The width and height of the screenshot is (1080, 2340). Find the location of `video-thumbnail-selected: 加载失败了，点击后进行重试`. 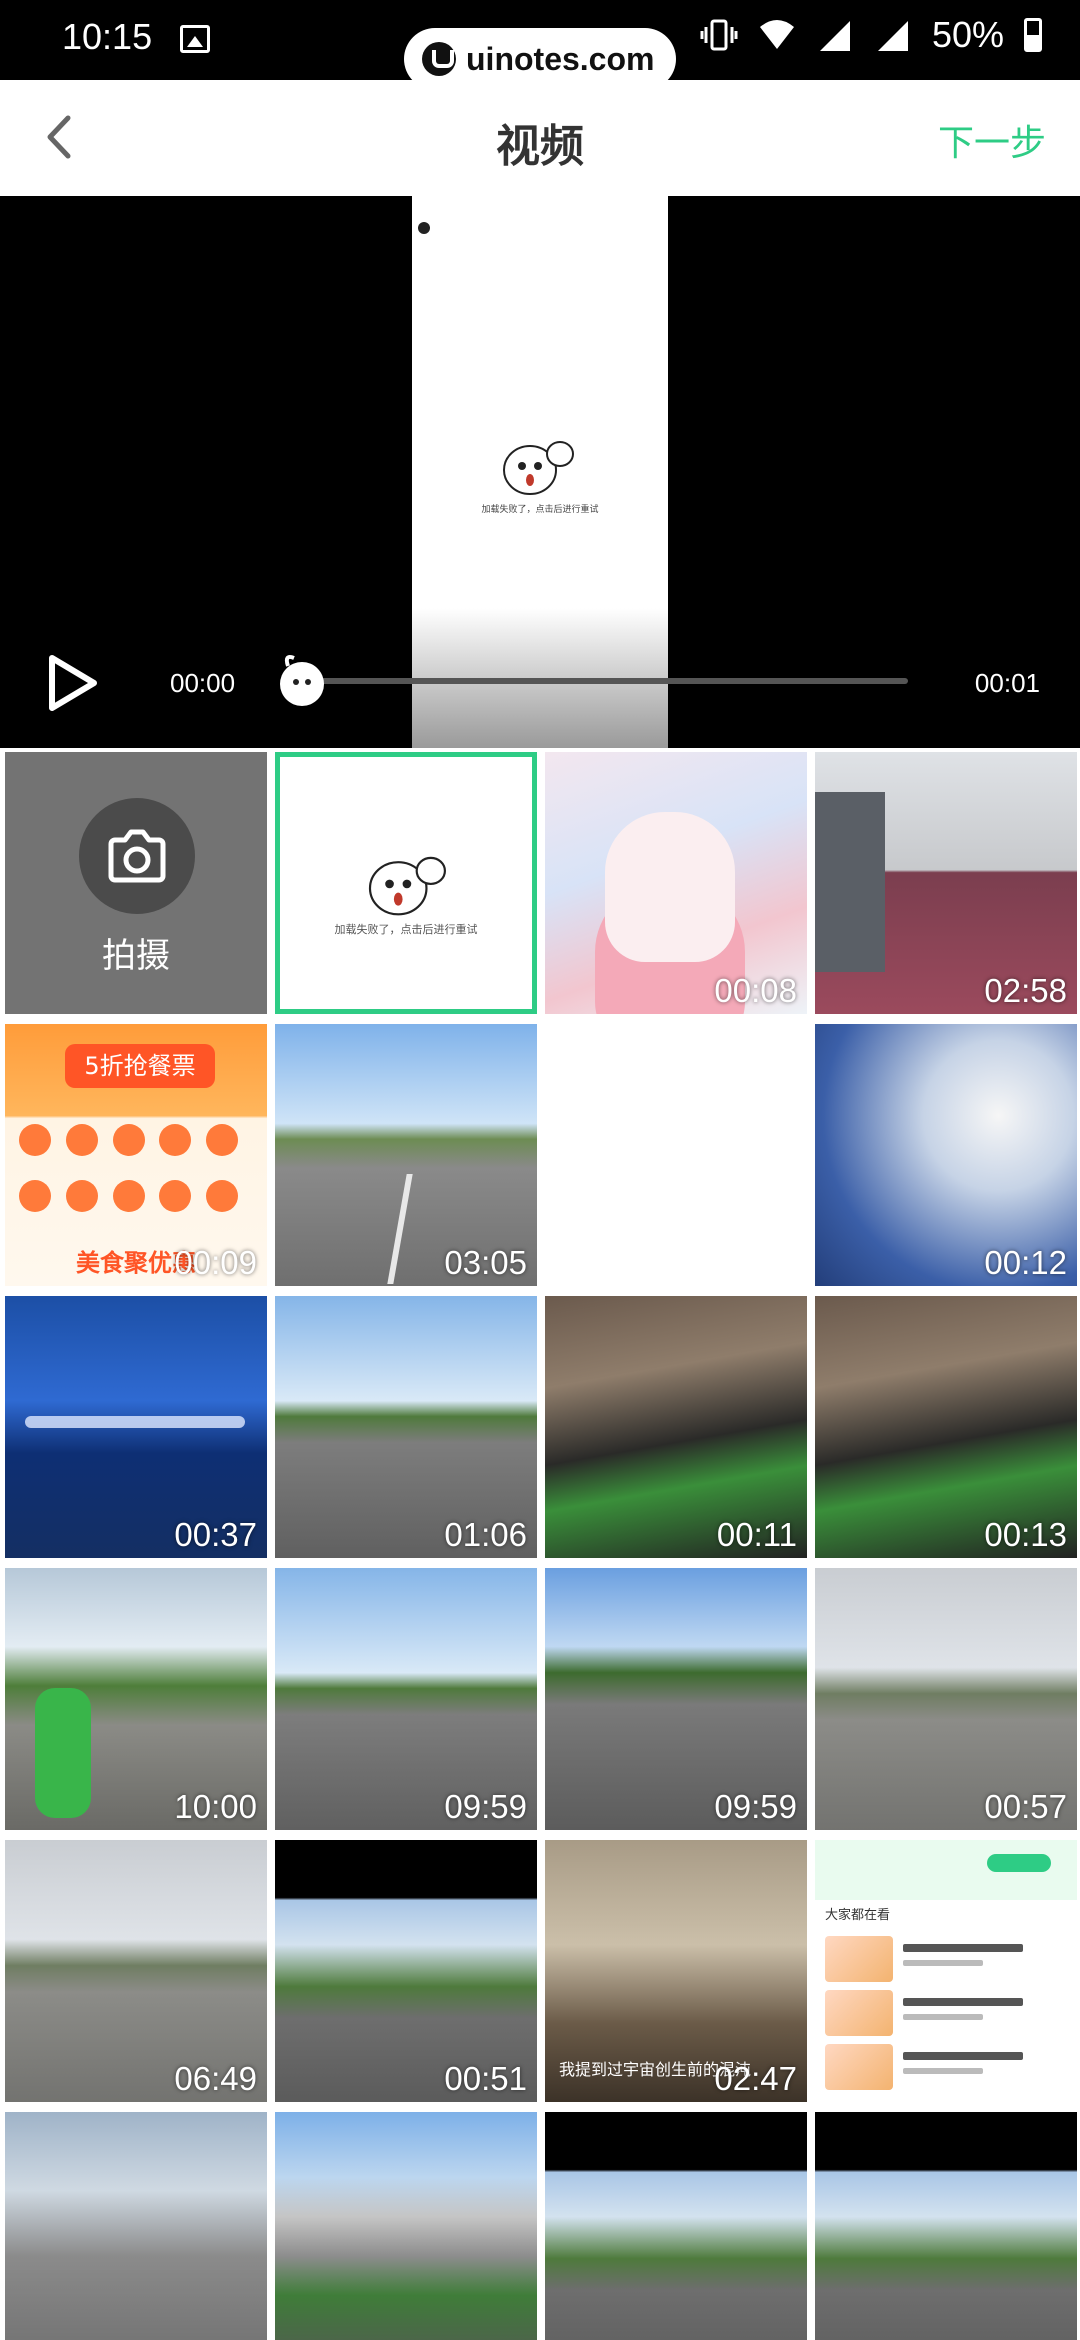

video-thumbnail-selected: 加载失败了，点击后进行重试 is located at coordinates (406, 883).